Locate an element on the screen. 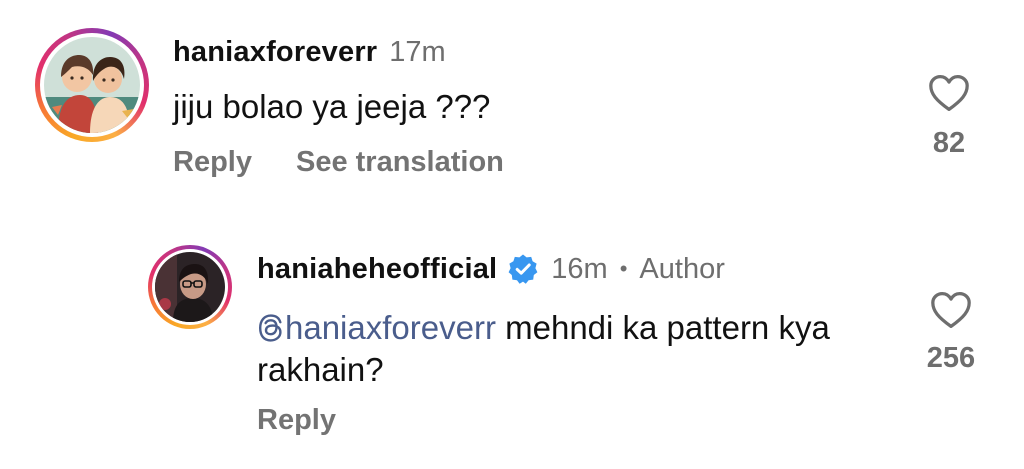  comment-actions: Reply is located at coordinates (296, 420).